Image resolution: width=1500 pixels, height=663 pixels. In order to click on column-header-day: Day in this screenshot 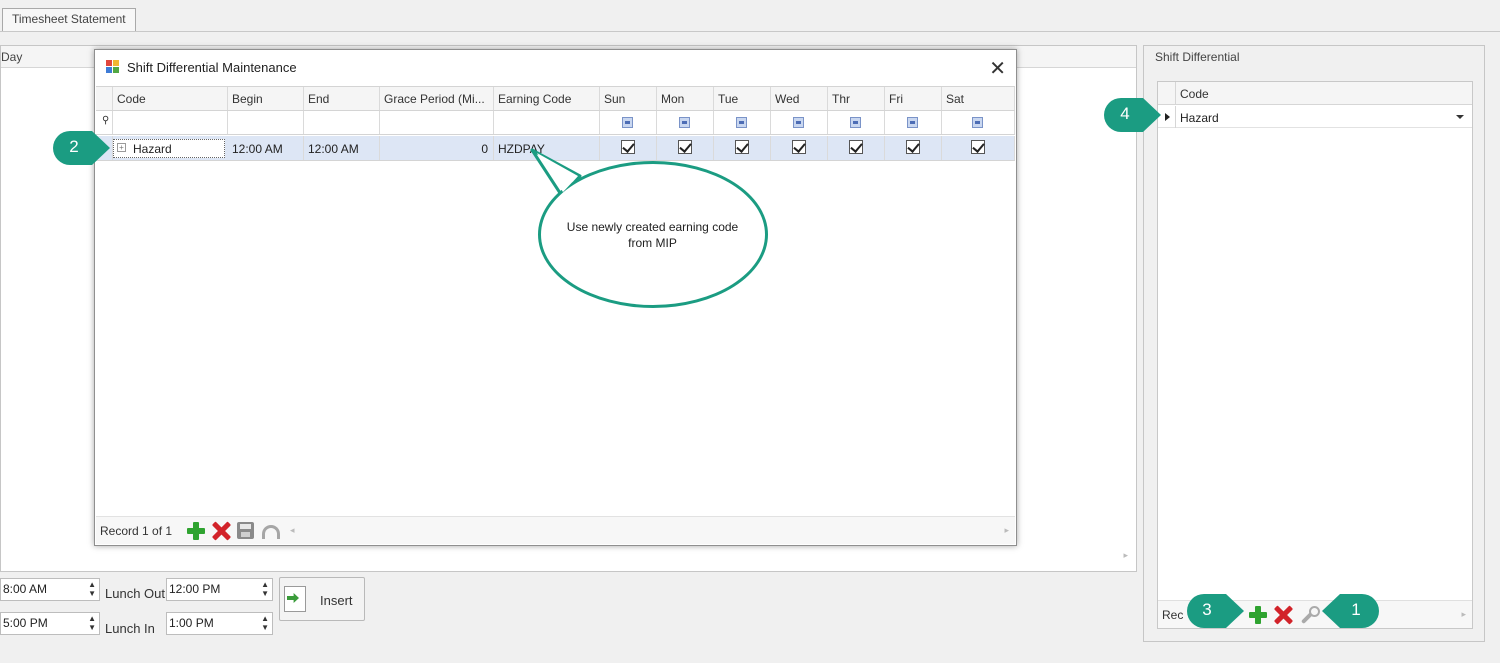, I will do `click(11, 57)`.